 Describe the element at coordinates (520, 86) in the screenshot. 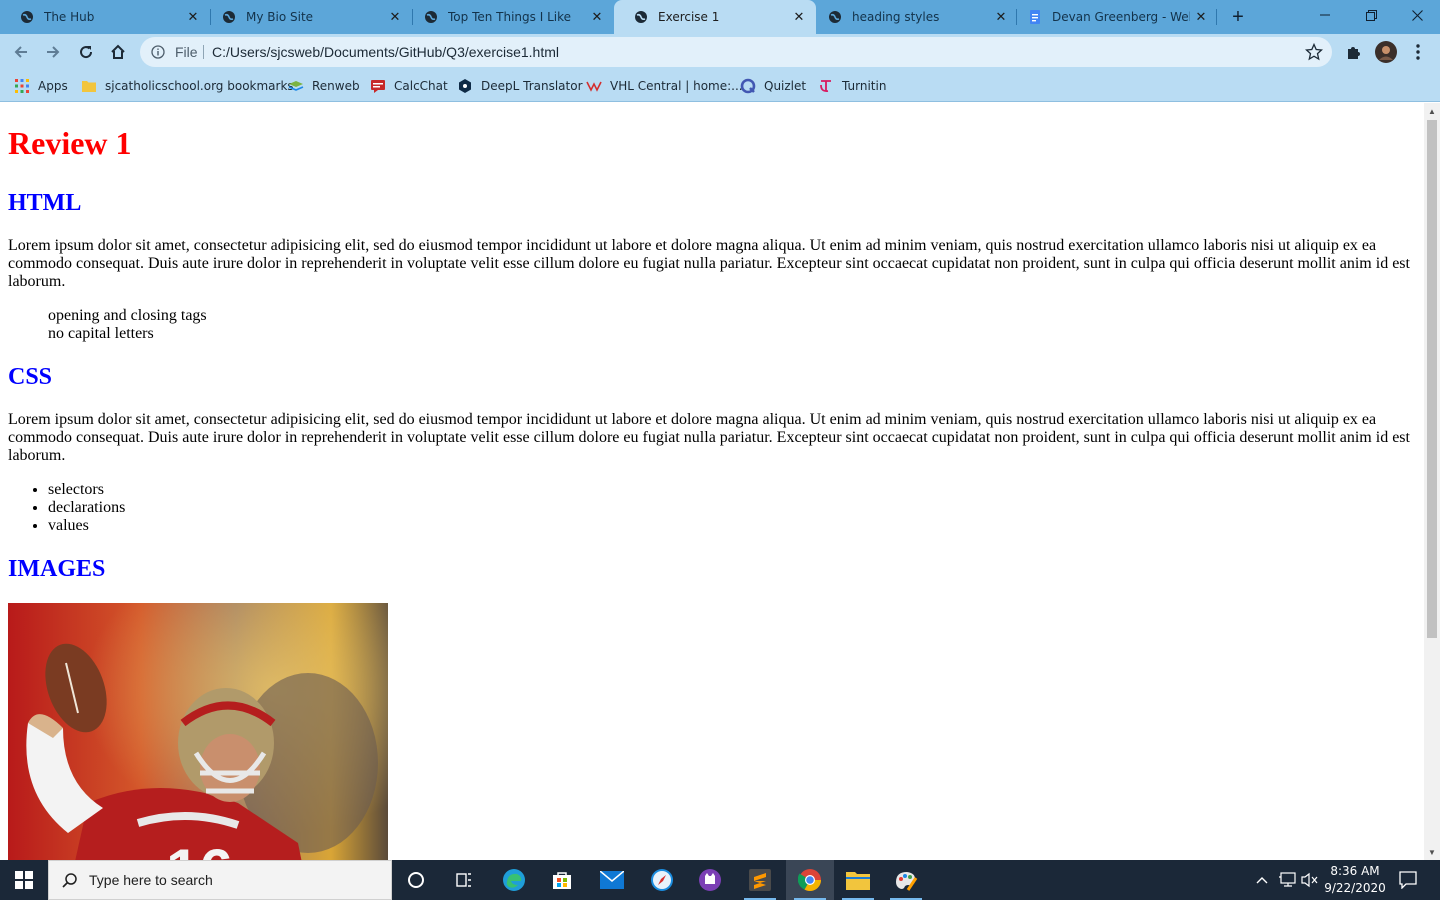

I see `bookmark-deepl: DeepL Translator` at that location.